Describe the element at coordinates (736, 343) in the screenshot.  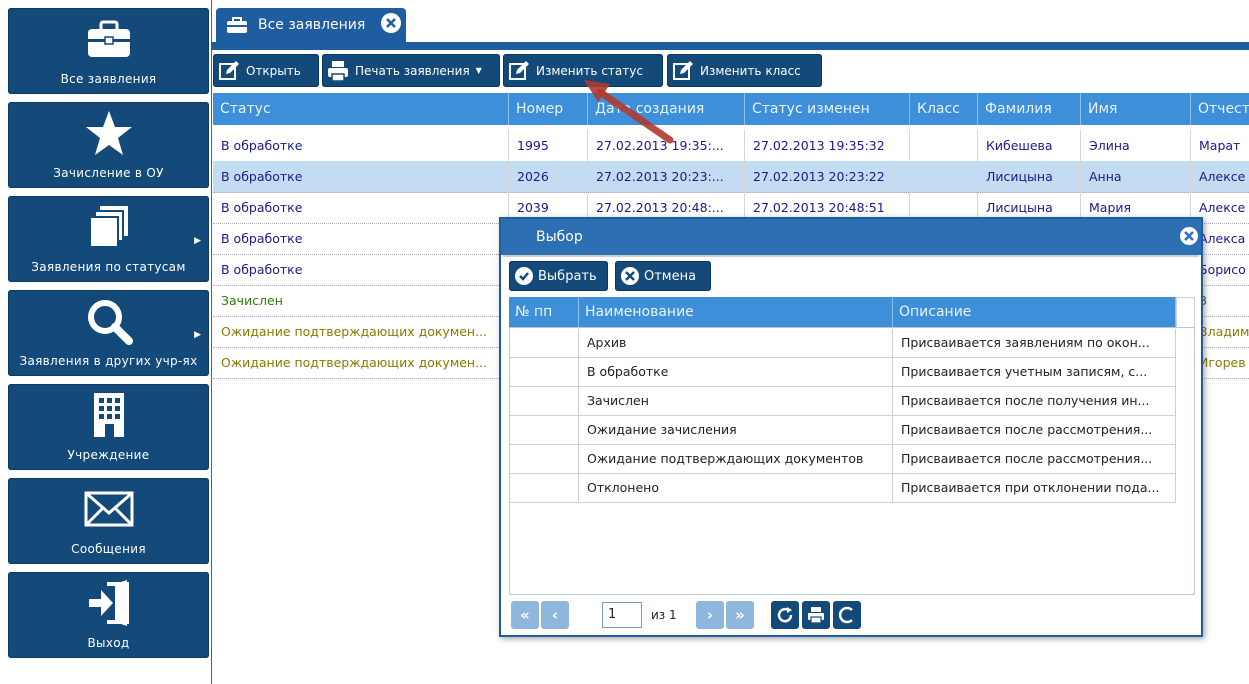
I see `cell-name: Архив` at that location.